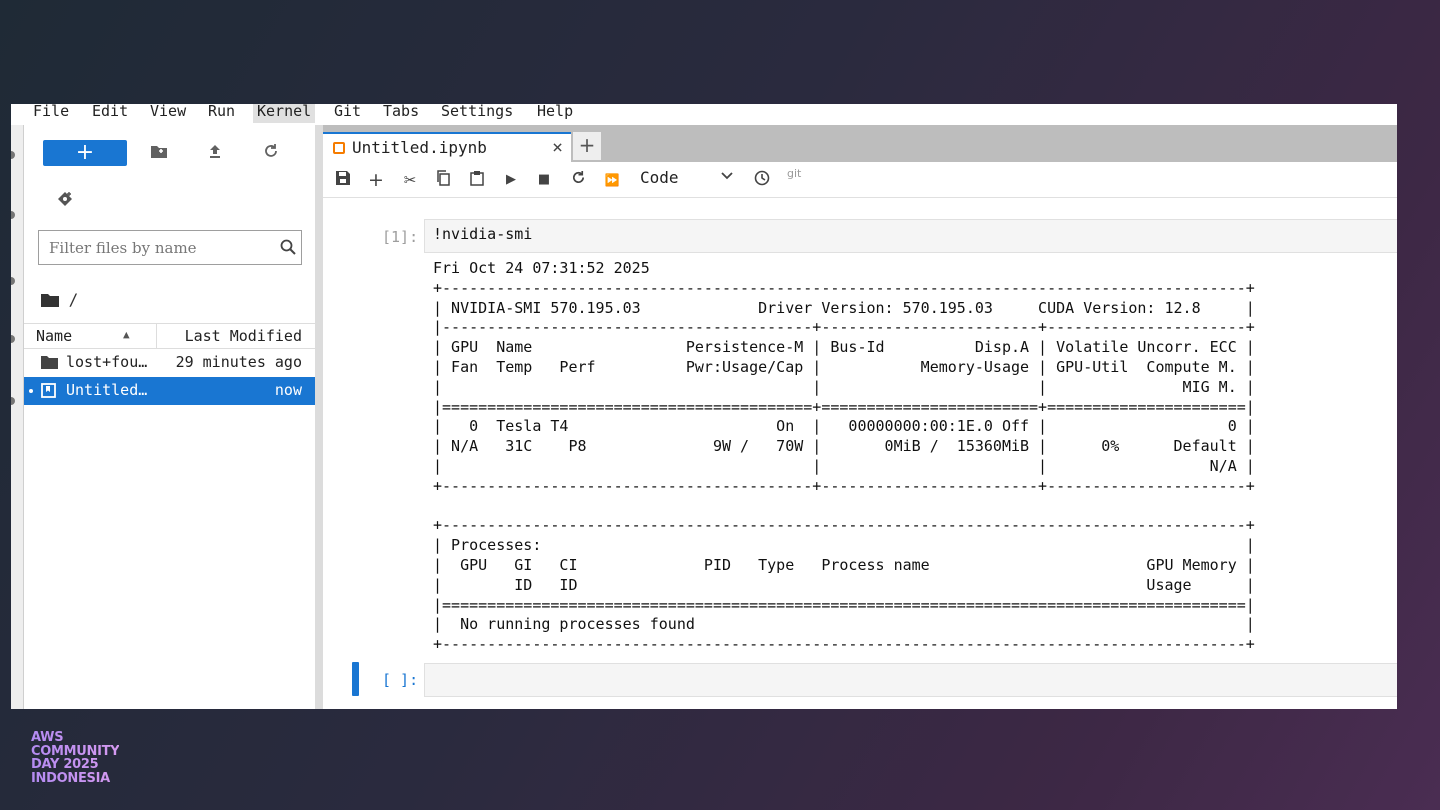 The image size is (1440, 810). What do you see at coordinates (74, 299) in the screenshot?
I see `breadcrumb-root: /` at bounding box center [74, 299].